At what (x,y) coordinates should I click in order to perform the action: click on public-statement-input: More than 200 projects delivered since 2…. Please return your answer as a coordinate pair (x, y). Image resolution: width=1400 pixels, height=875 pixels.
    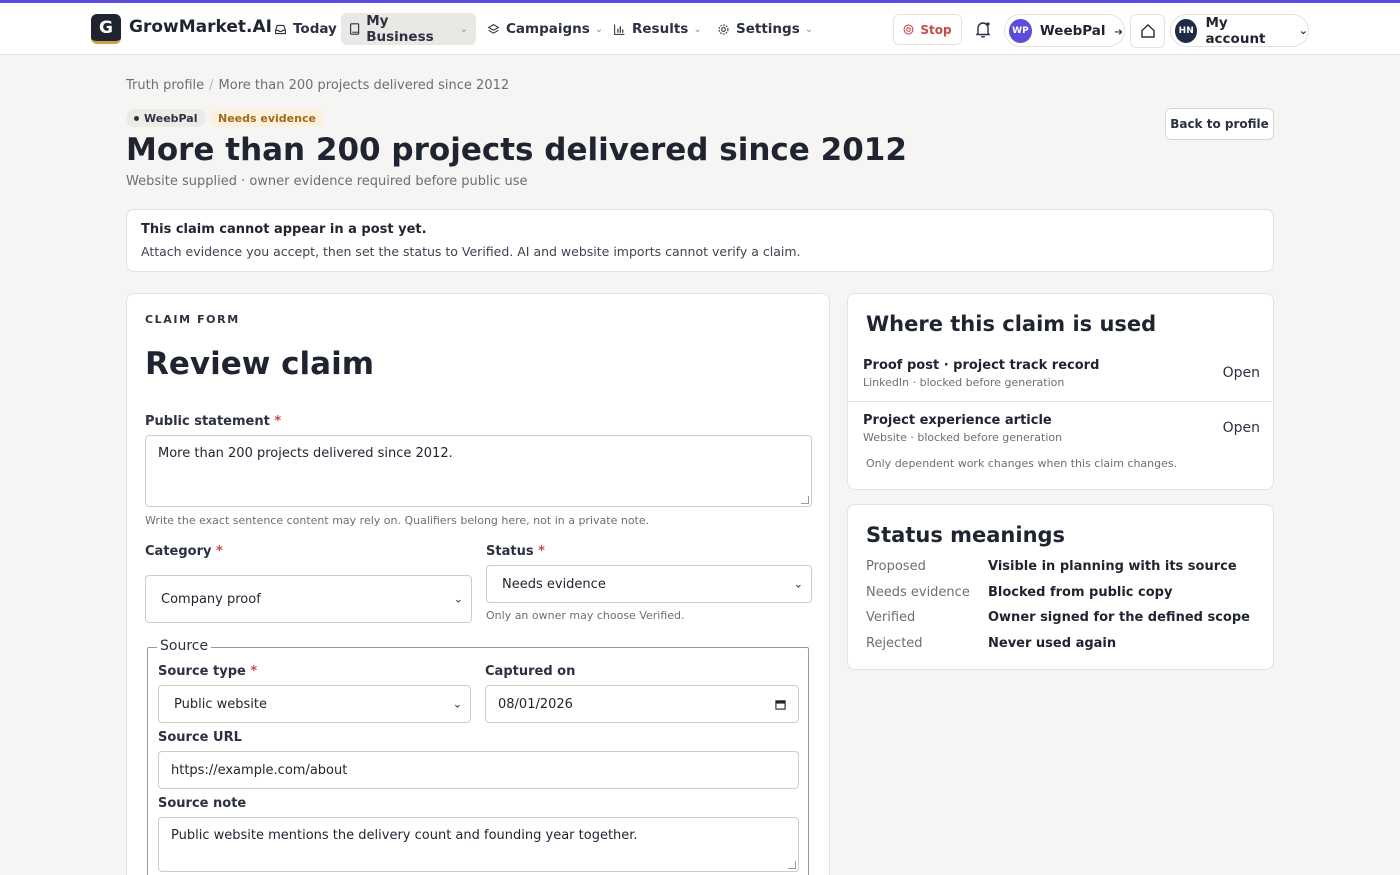
    Looking at the image, I should click on (478, 471).